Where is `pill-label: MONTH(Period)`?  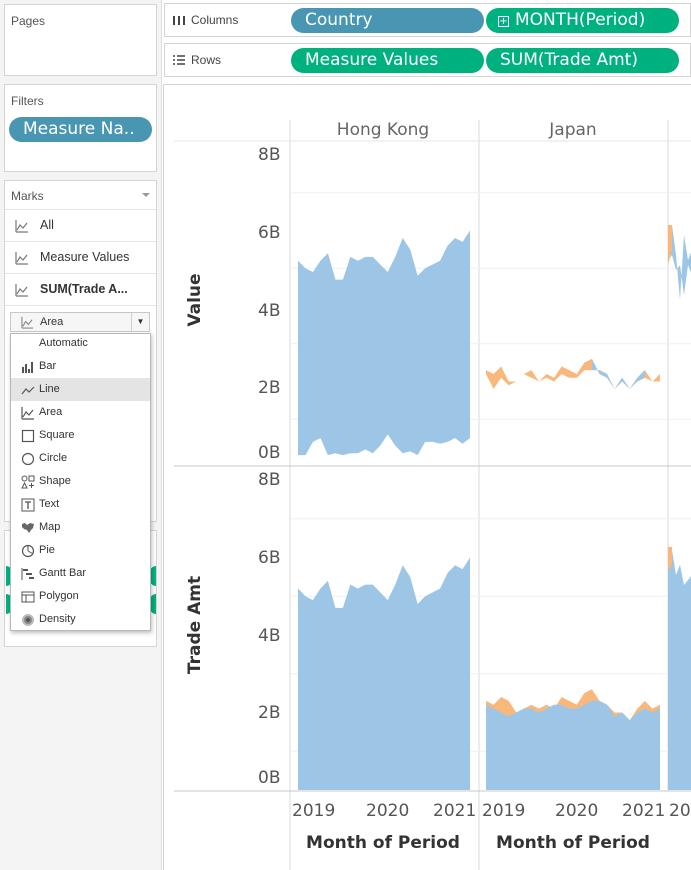 pill-label: MONTH(Period) is located at coordinates (580, 20).